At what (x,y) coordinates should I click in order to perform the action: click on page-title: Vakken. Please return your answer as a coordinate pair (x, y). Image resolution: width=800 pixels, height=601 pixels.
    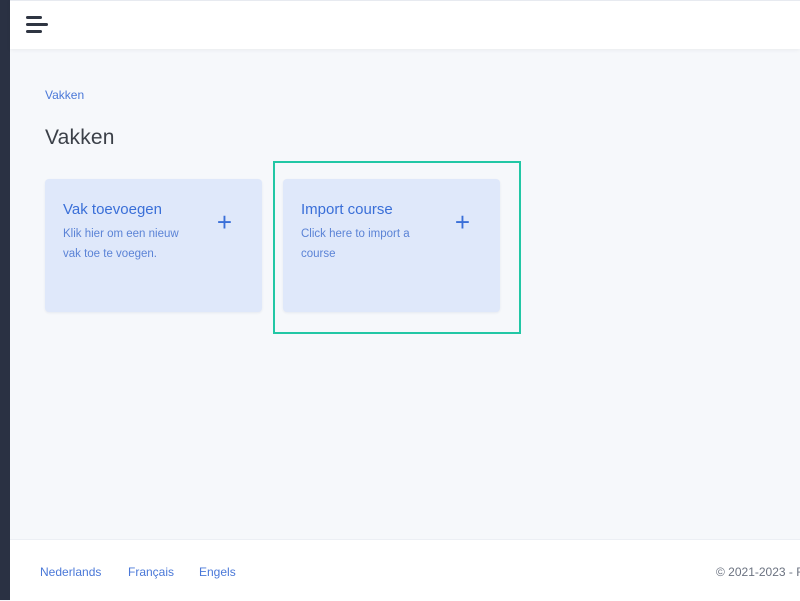
    Looking at the image, I should click on (80, 137).